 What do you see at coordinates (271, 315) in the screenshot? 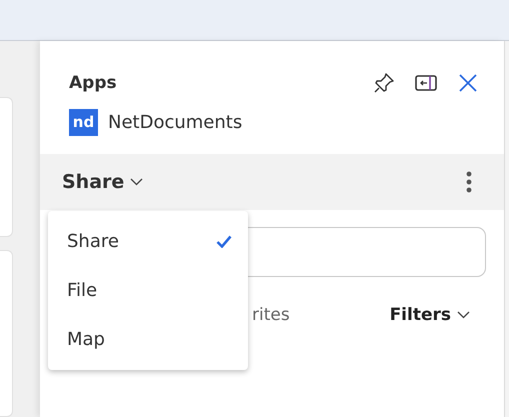
I see `favorites-tab: rites` at bounding box center [271, 315].